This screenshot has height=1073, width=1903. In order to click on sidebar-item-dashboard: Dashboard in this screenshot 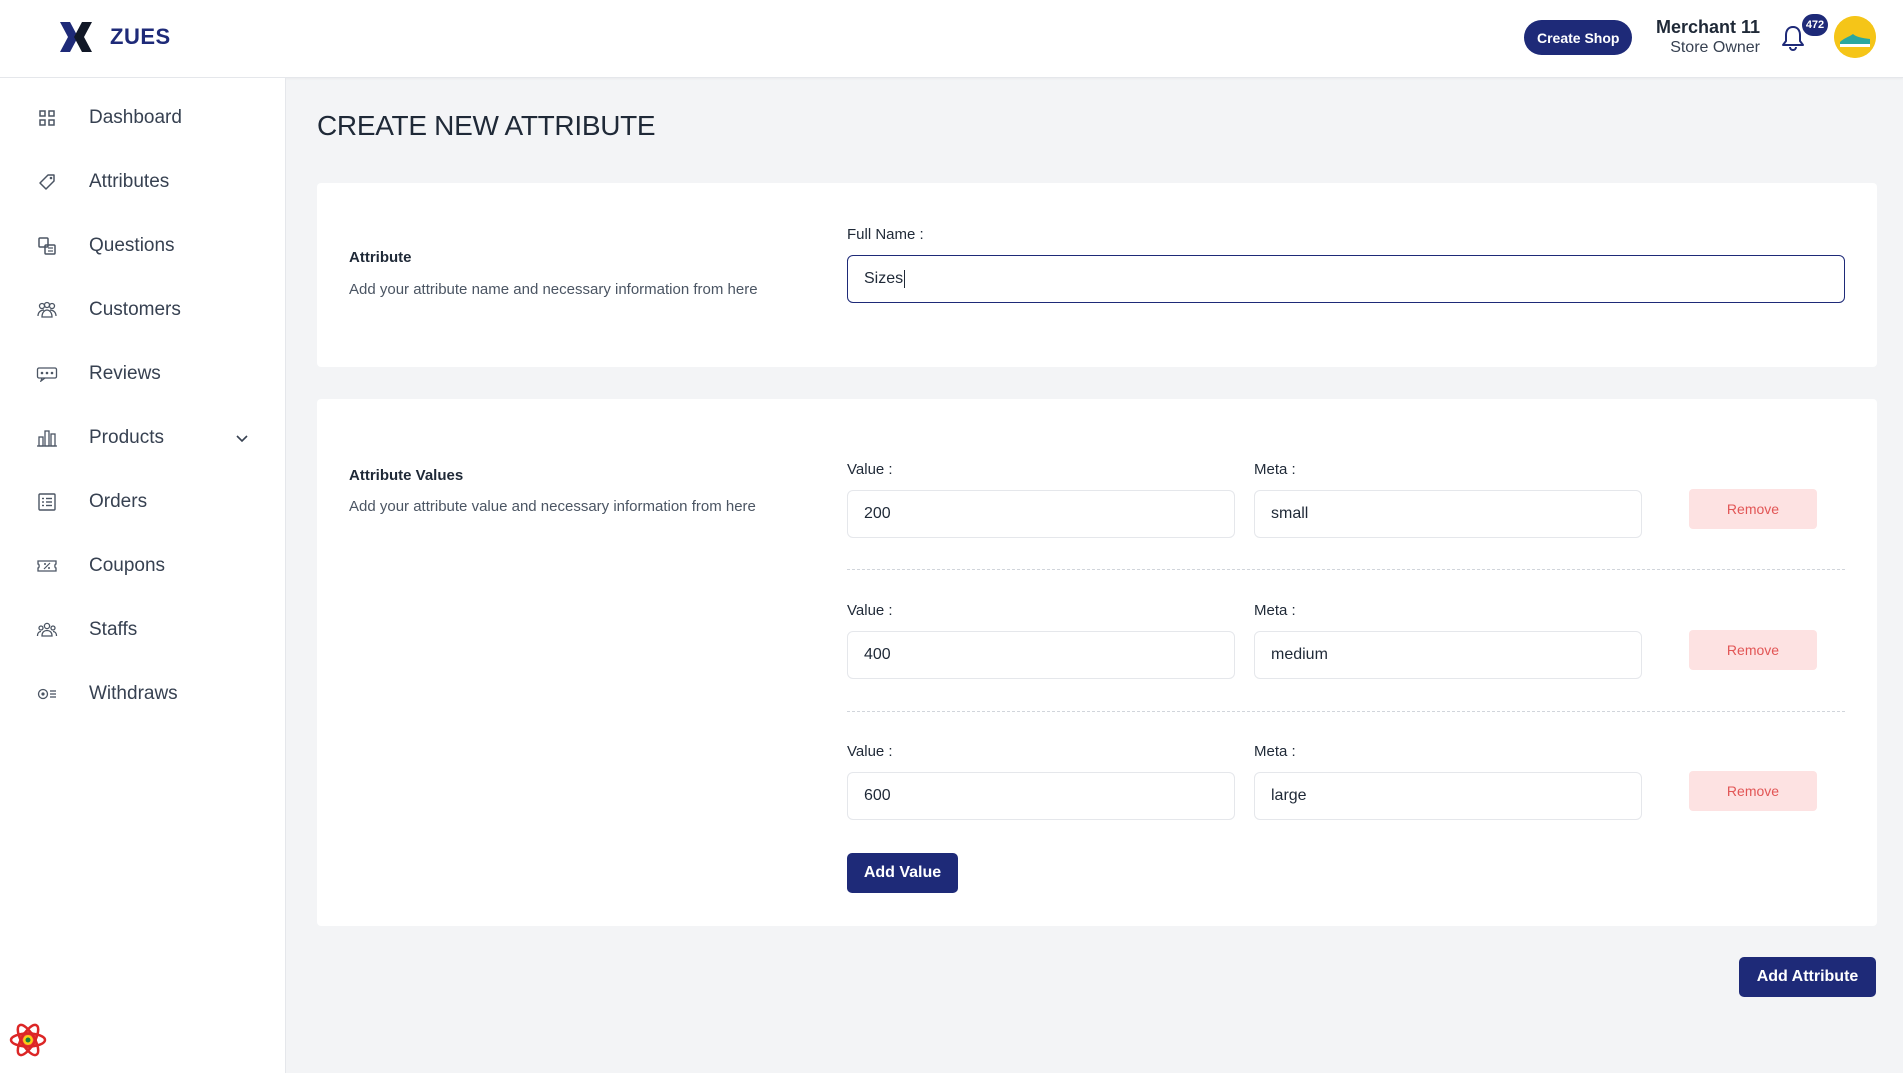, I will do `click(143, 118)`.